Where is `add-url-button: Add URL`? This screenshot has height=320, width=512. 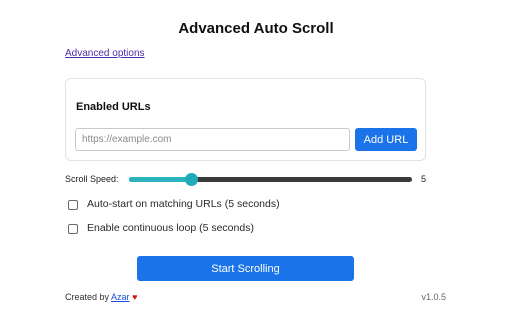 add-url-button: Add URL is located at coordinates (386, 139).